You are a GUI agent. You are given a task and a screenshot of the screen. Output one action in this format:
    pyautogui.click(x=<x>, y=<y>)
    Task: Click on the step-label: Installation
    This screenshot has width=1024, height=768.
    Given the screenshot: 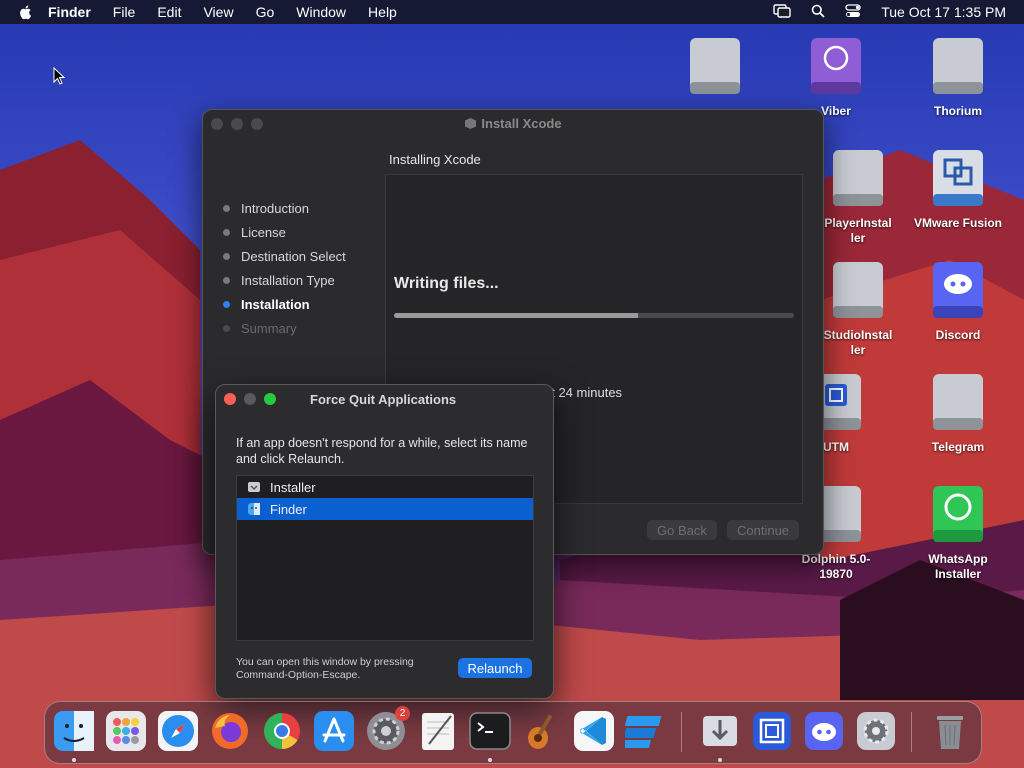 What is the action you would take?
    pyautogui.click(x=275, y=304)
    